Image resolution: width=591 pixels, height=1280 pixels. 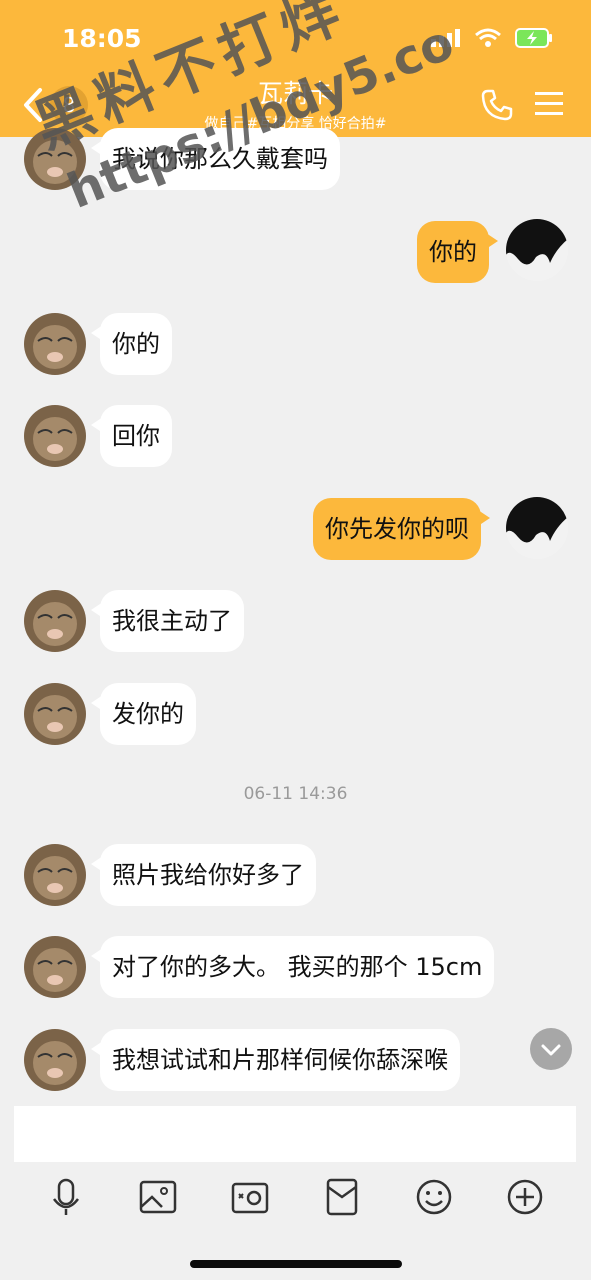 What do you see at coordinates (131, 436) in the screenshot?
I see `message-bubble: 回你` at bounding box center [131, 436].